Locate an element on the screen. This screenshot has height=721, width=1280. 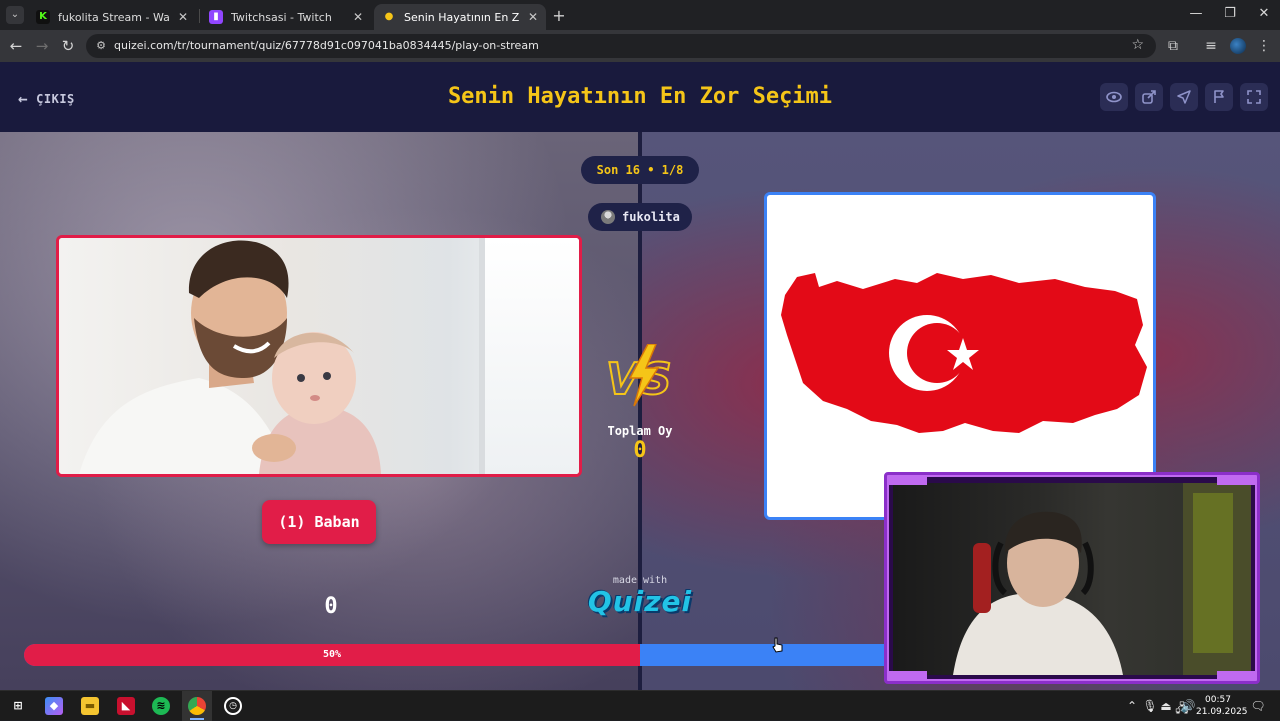
windows-taskbar: ⊞ ◆ ▬ ◣ ≋ ◷ ⌃ 🎙 ⏏ 🖧 🔊 00:57 21.09.2025 🗨 is located at coordinates (640, 705).